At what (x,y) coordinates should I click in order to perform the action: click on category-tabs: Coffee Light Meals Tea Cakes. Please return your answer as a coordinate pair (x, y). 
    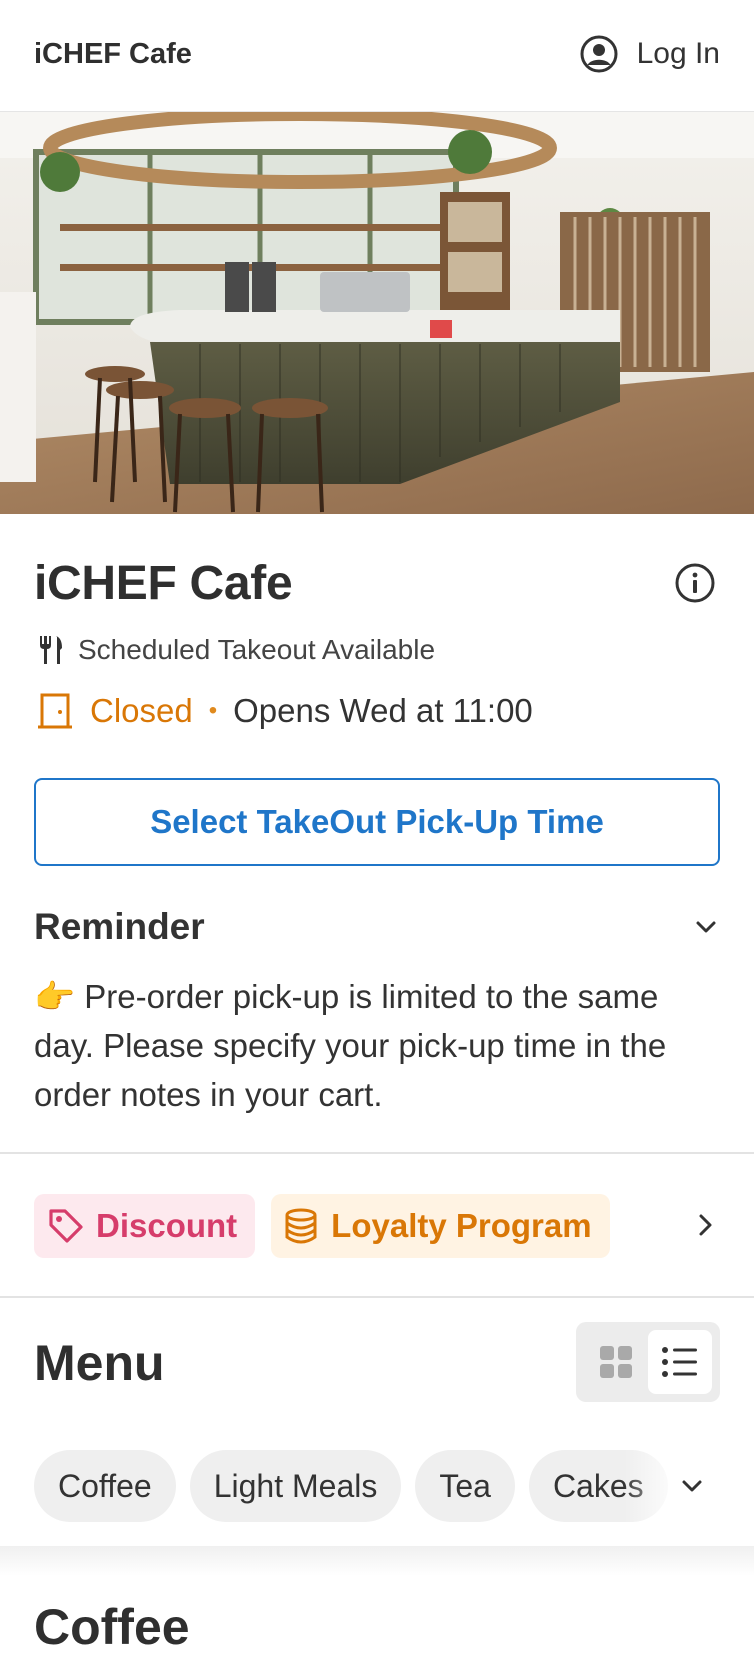
    Looking at the image, I should click on (359, 1486).